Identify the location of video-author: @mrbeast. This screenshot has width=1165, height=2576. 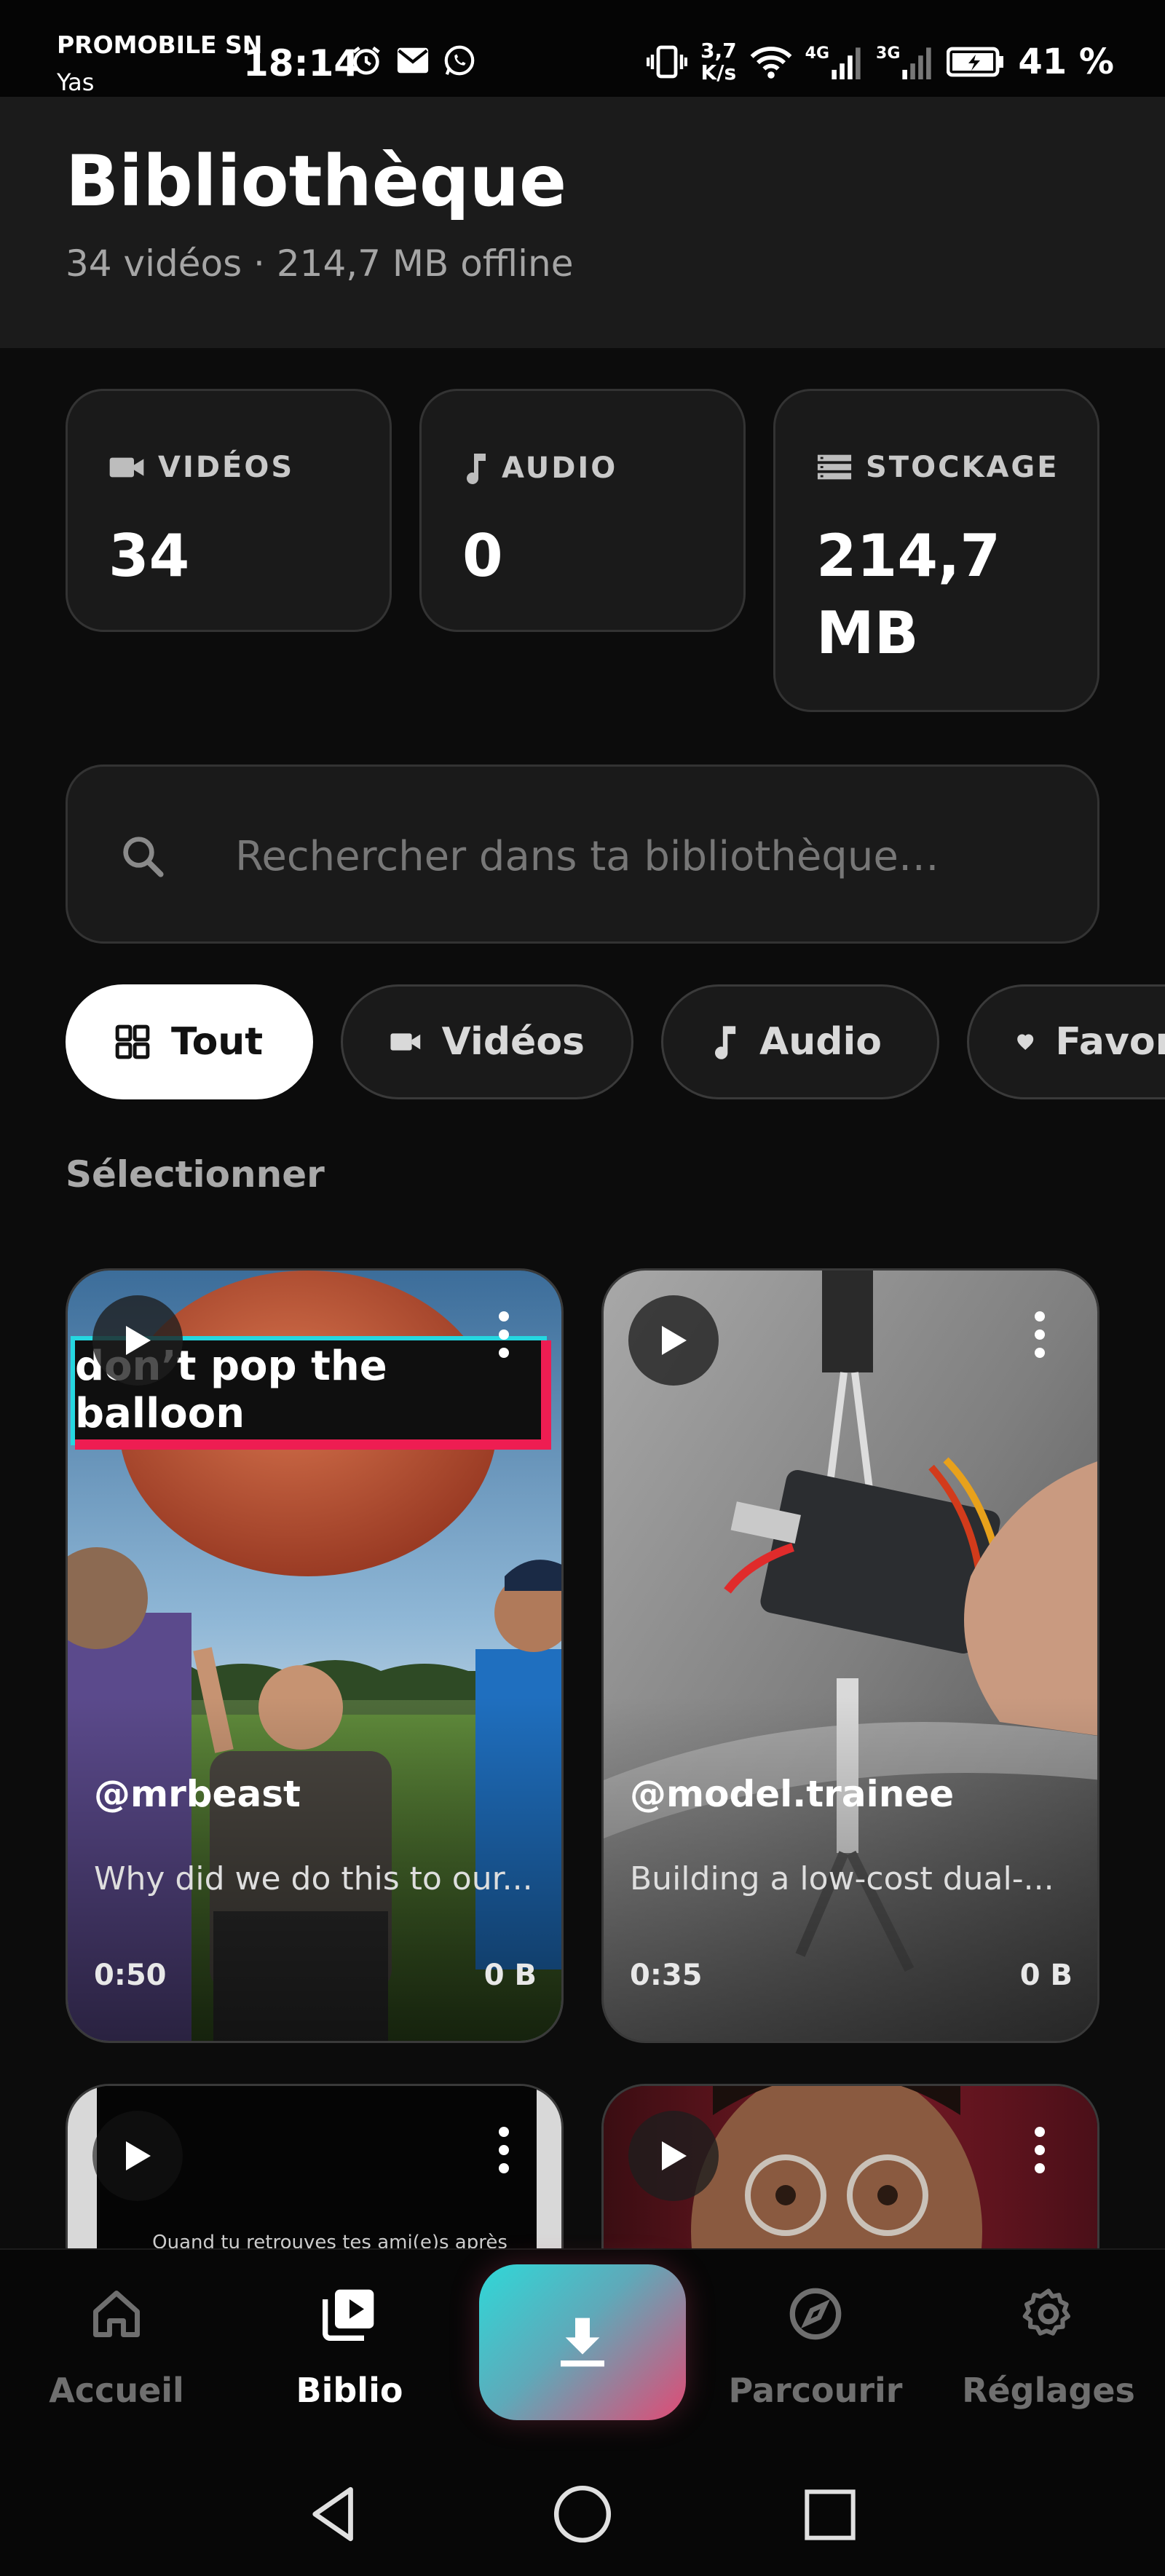
(197, 1794).